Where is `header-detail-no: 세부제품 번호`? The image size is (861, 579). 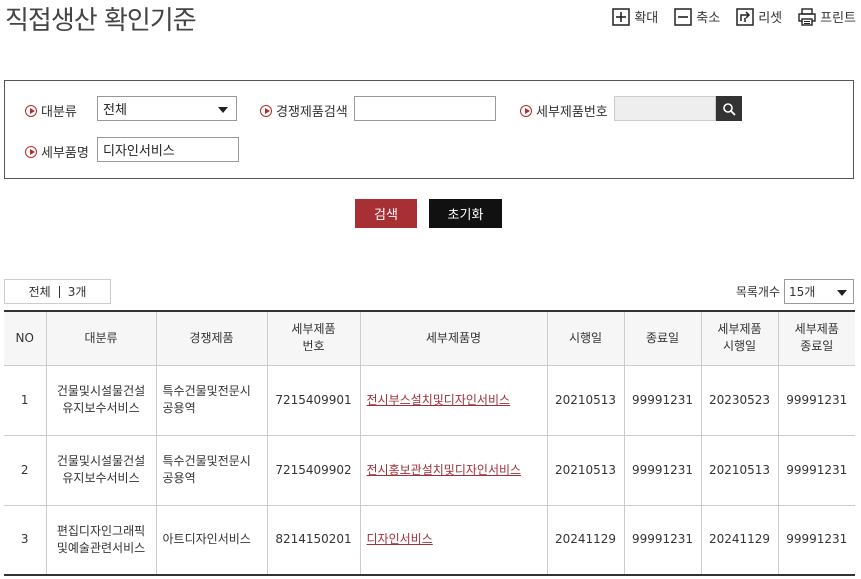
header-detail-no: 세부제품 번호 is located at coordinates (313, 338).